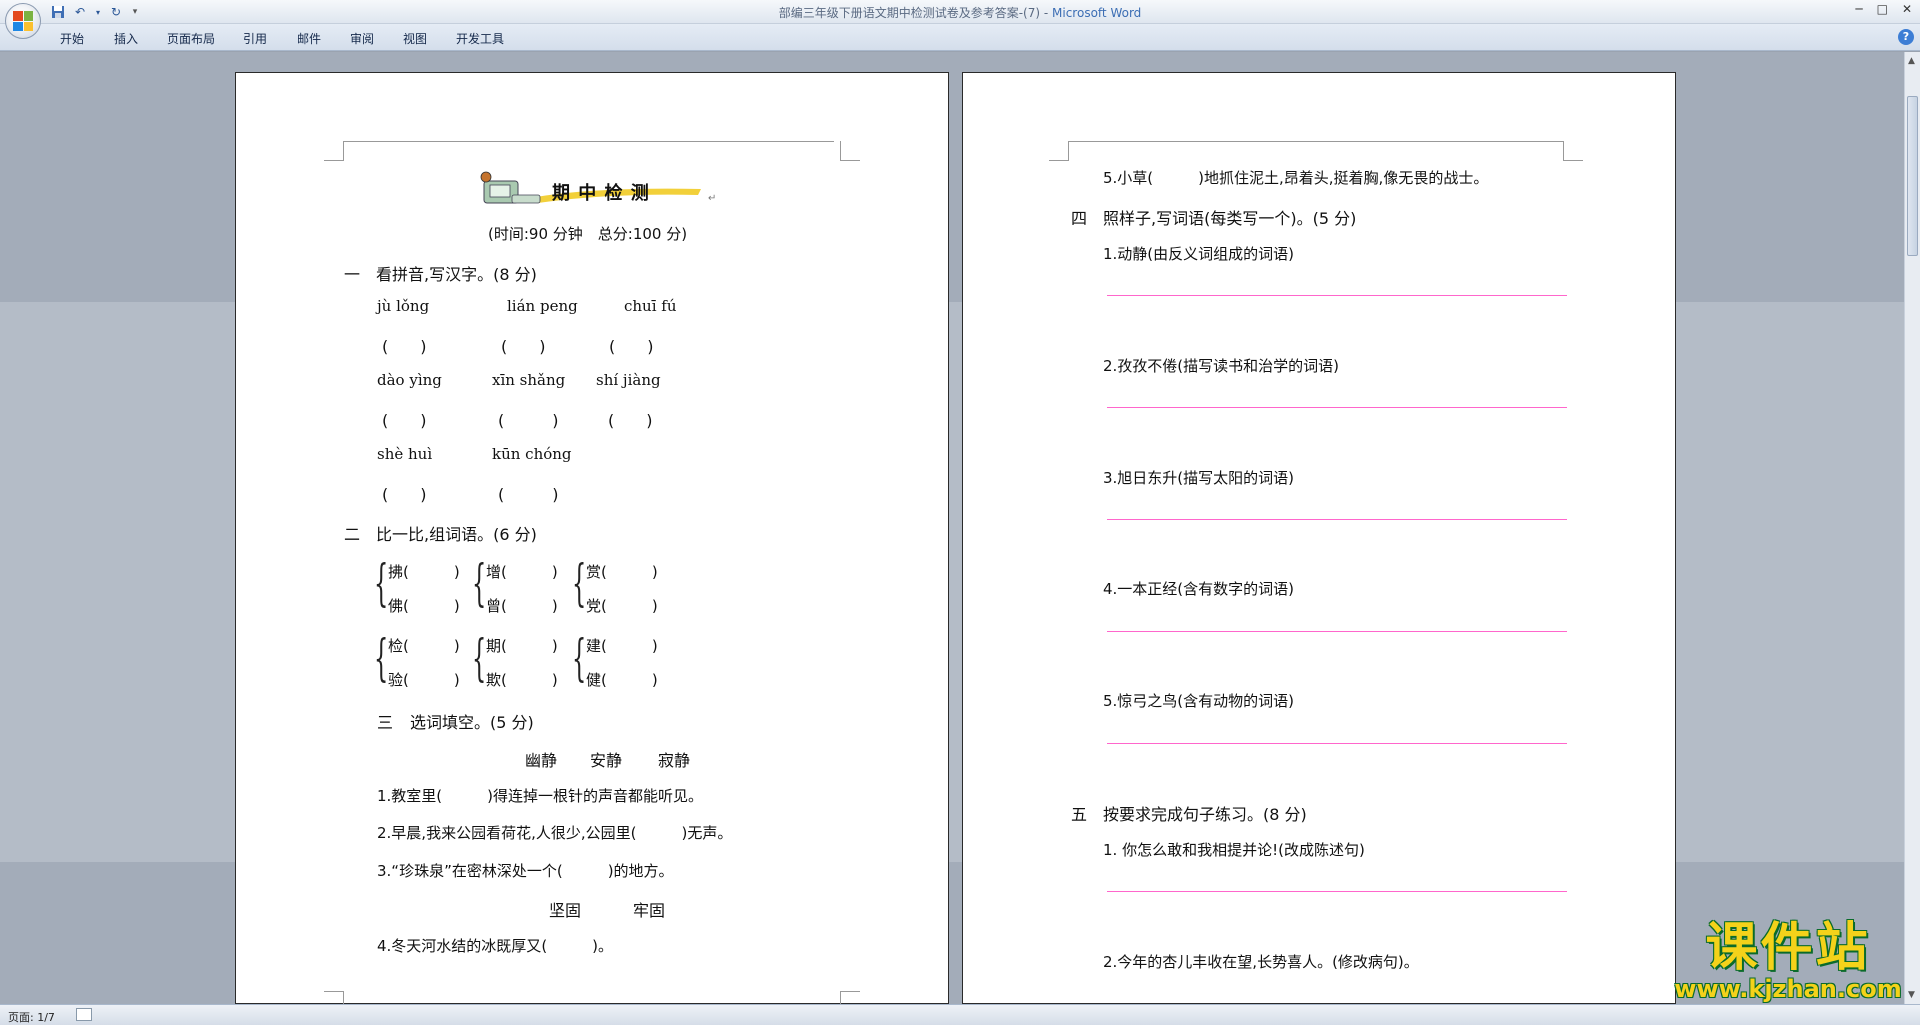 Image resolution: width=1920 pixels, height=1025 pixels. I want to click on exercise-item: 2.孜孜不倦(描写读书和治学的词语), so click(1221, 366).